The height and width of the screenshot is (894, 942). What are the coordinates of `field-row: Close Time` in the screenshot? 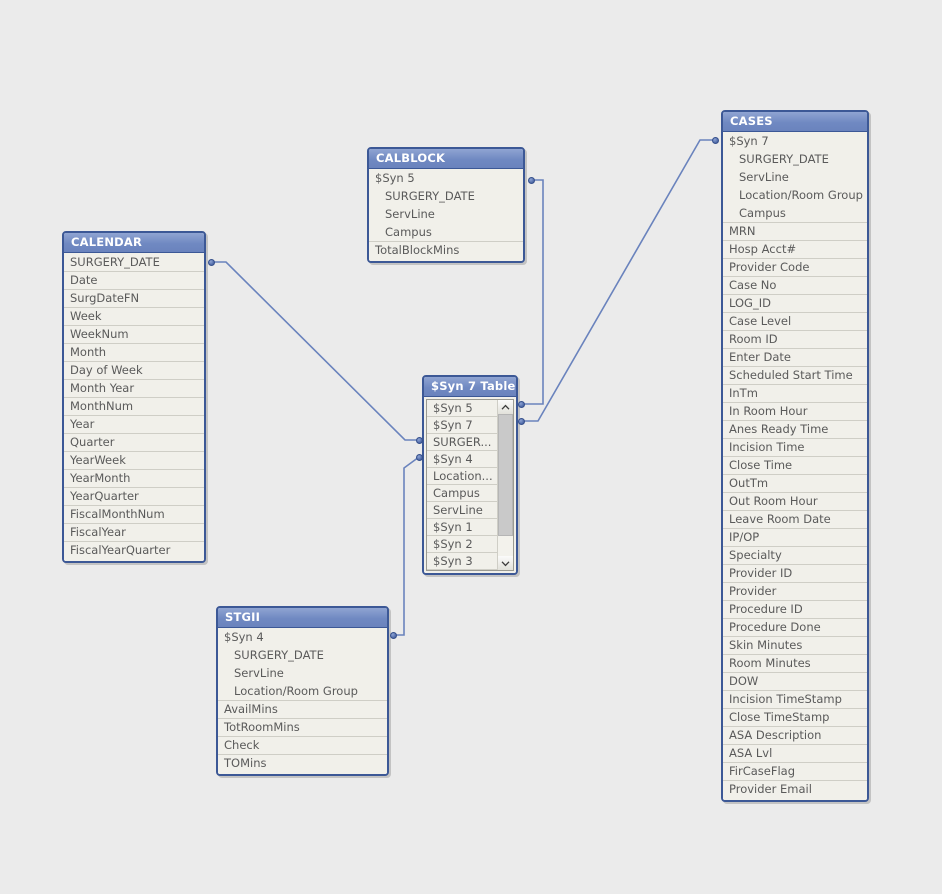 It's located at (795, 466).